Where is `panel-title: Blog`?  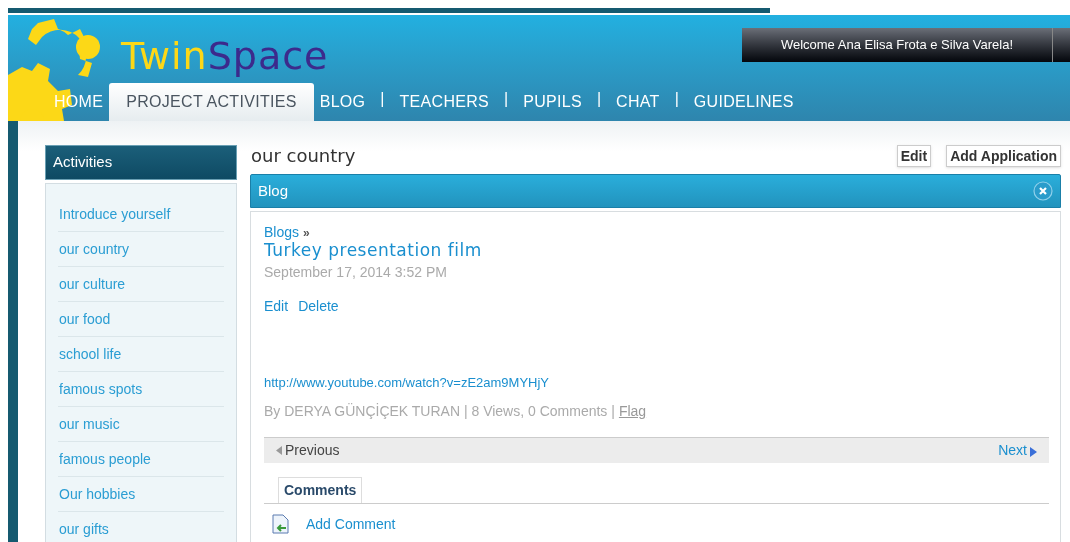
panel-title: Blog is located at coordinates (273, 190).